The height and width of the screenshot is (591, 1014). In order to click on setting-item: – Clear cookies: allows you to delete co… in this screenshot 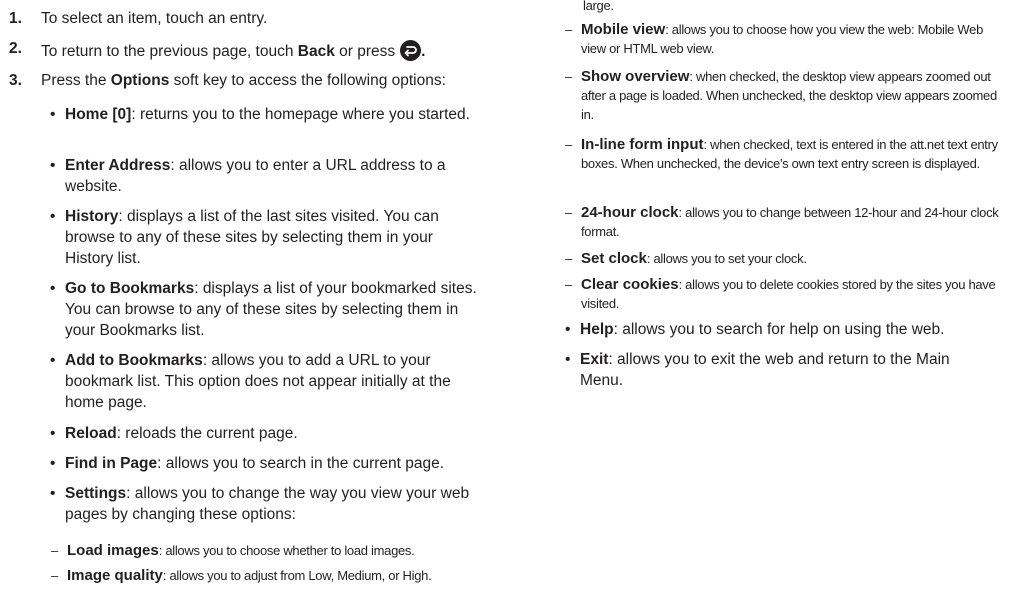, I will do `click(780, 293)`.